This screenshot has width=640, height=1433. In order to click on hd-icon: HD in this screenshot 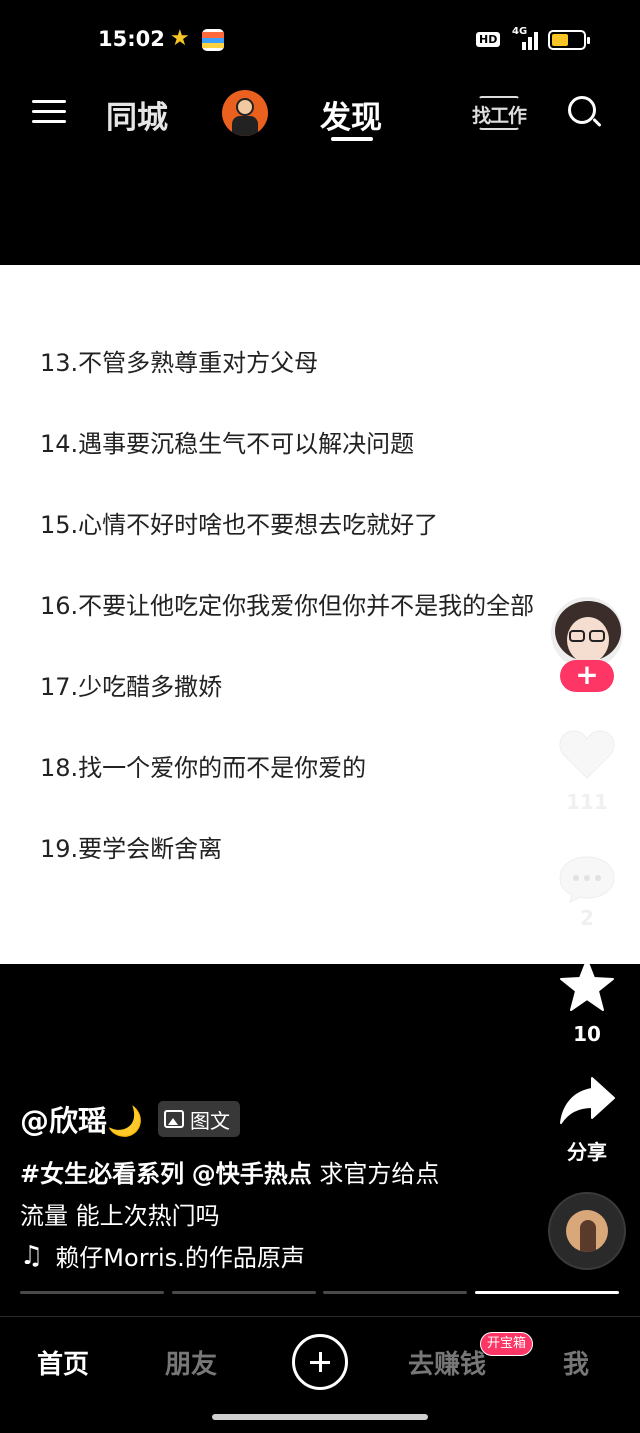, I will do `click(488, 39)`.